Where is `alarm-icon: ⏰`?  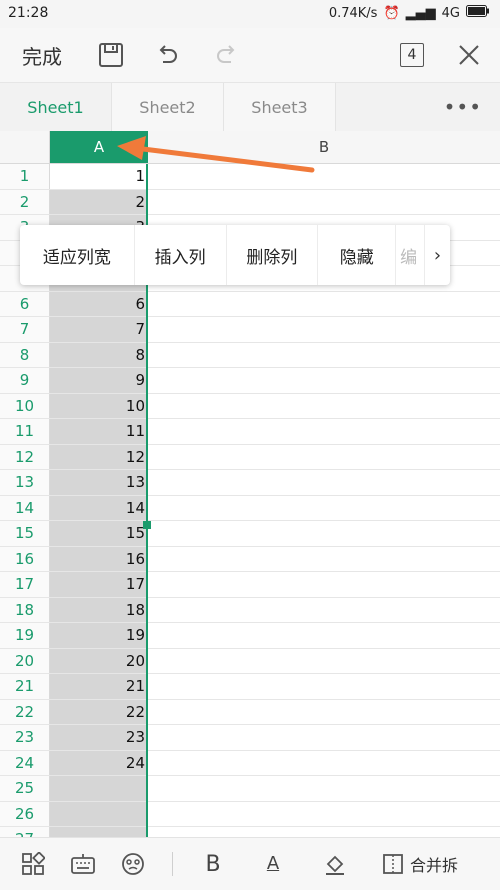
alarm-icon: ⏰ is located at coordinates (391, 13).